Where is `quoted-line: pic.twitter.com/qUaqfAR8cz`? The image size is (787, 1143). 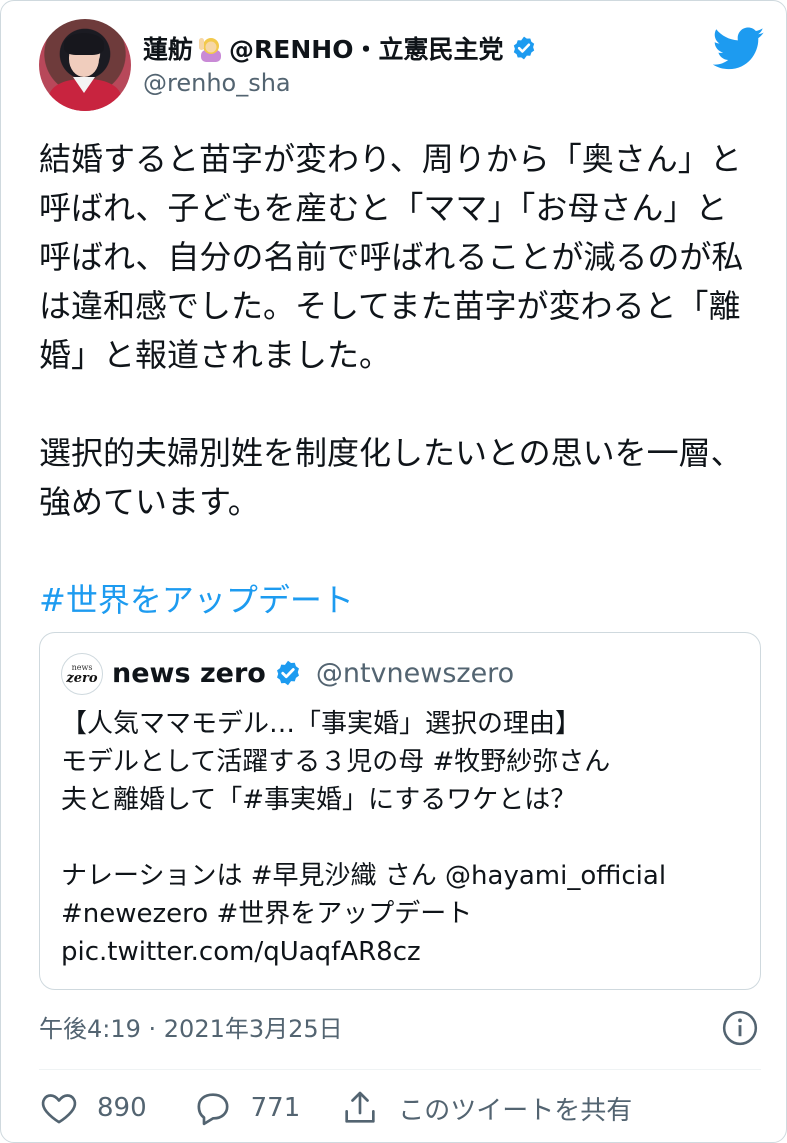 quoted-line: pic.twitter.com/qUaqfAR8cz is located at coordinates (241, 952).